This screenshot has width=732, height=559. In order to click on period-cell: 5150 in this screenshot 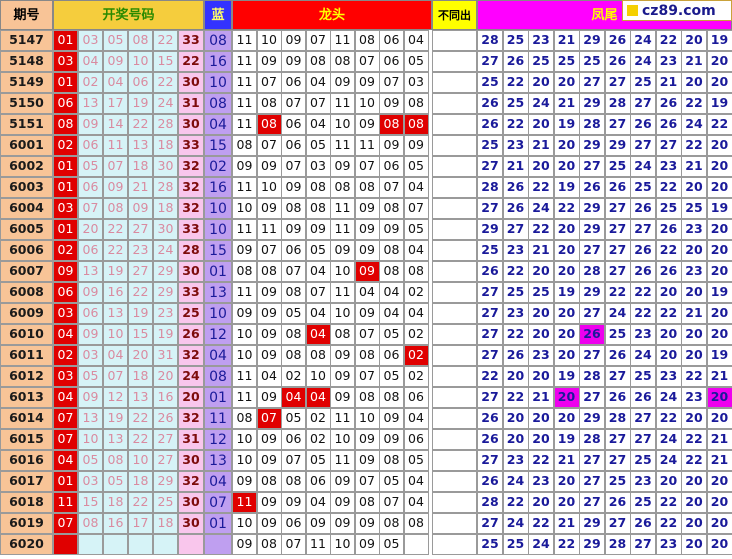, I will do `click(26, 103)`.